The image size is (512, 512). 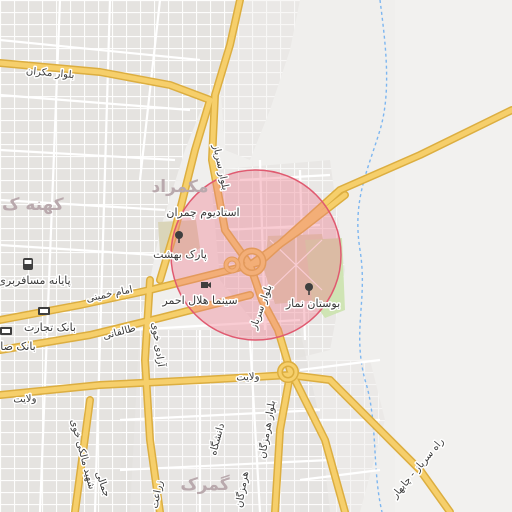 I want to click on poi-label-bank-tejarat: بانک تجارت, so click(x=50, y=327).